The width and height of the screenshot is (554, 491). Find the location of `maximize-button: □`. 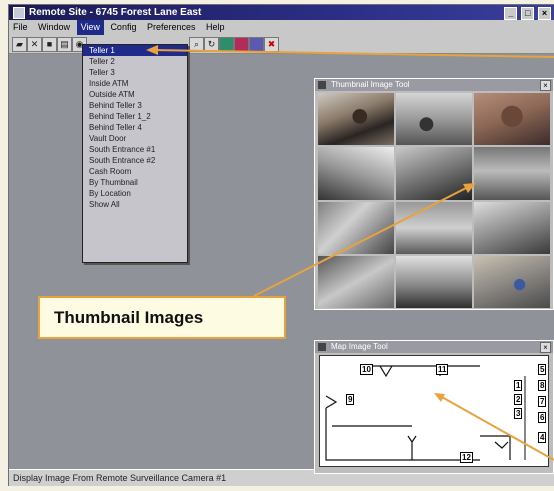

maximize-button: □ is located at coordinates (528, 13).